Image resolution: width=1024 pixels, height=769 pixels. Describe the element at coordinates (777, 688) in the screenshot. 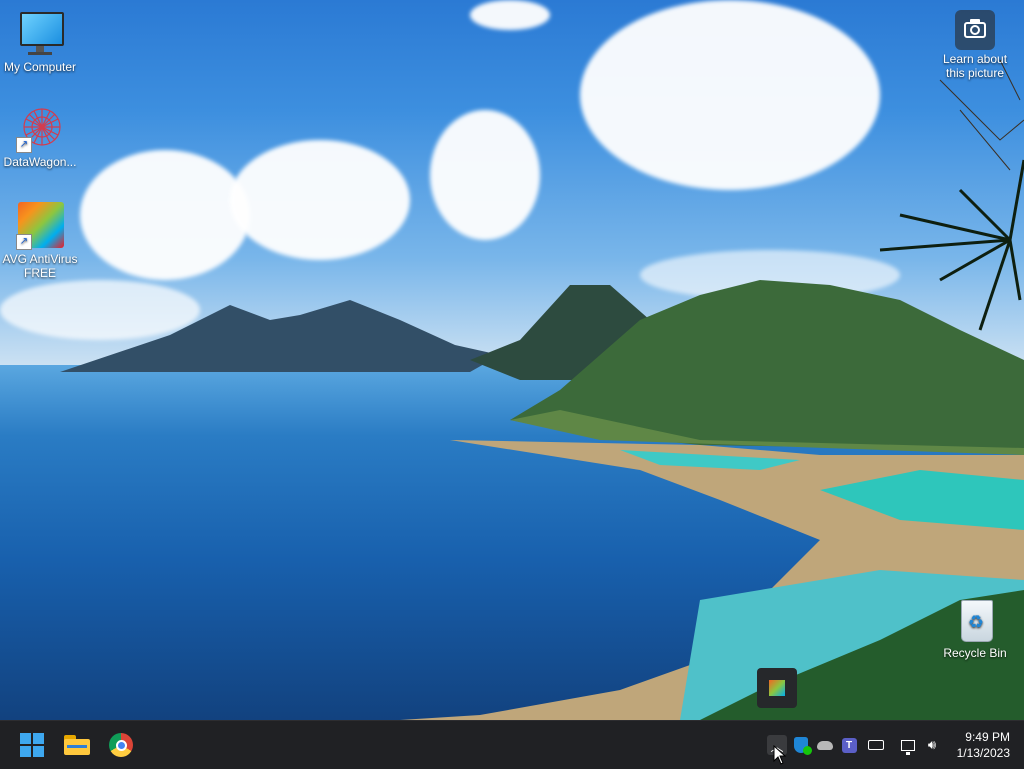

I see `tray-overflow-app-icon` at that location.